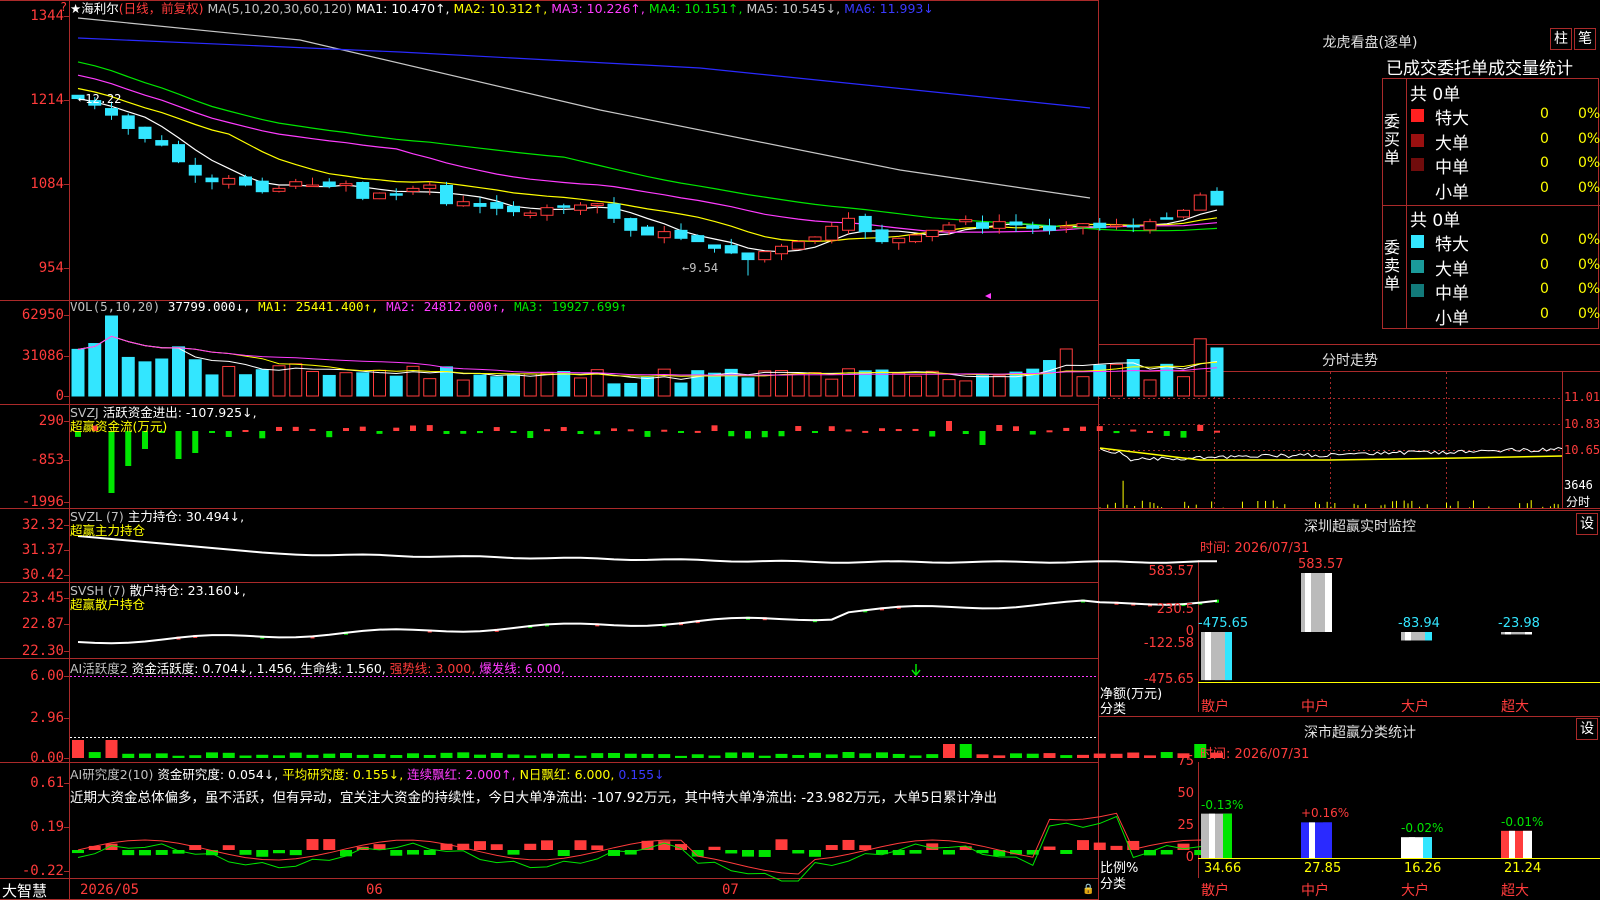 The image size is (1600, 900). I want to click on pen-mode-button: 笔, so click(1585, 39).